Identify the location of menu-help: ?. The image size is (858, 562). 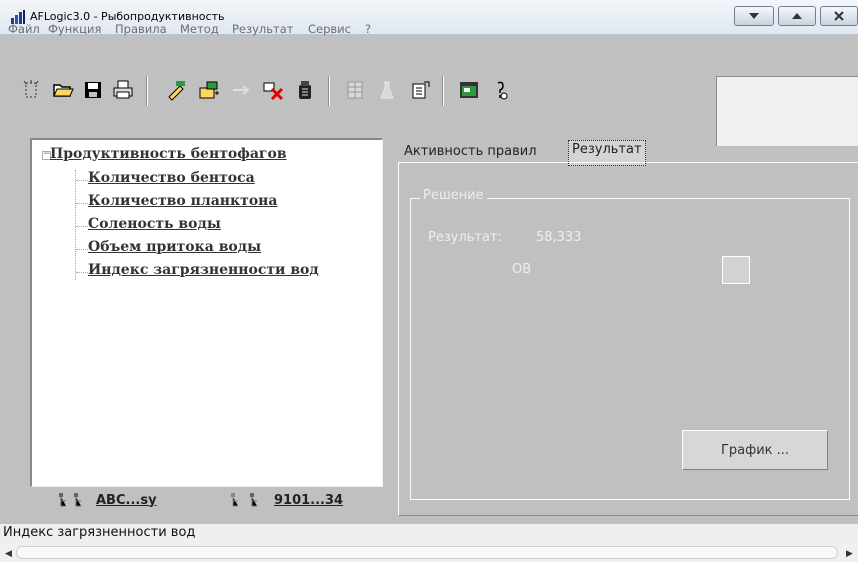
(368, 29).